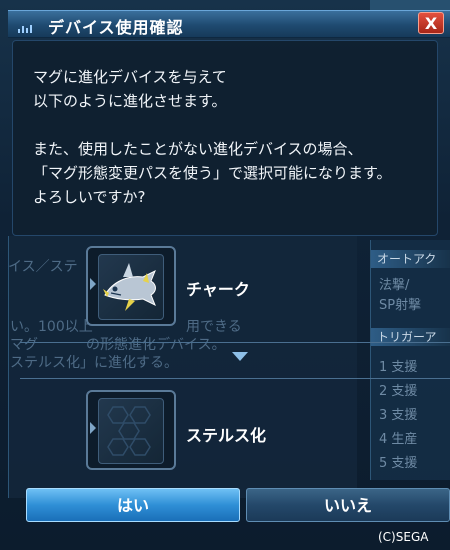 This screenshot has height=550, width=450. What do you see at coordinates (214, 327) in the screenshot?
I see `background-fragment: 用できる` at bounding box center [214, 327].